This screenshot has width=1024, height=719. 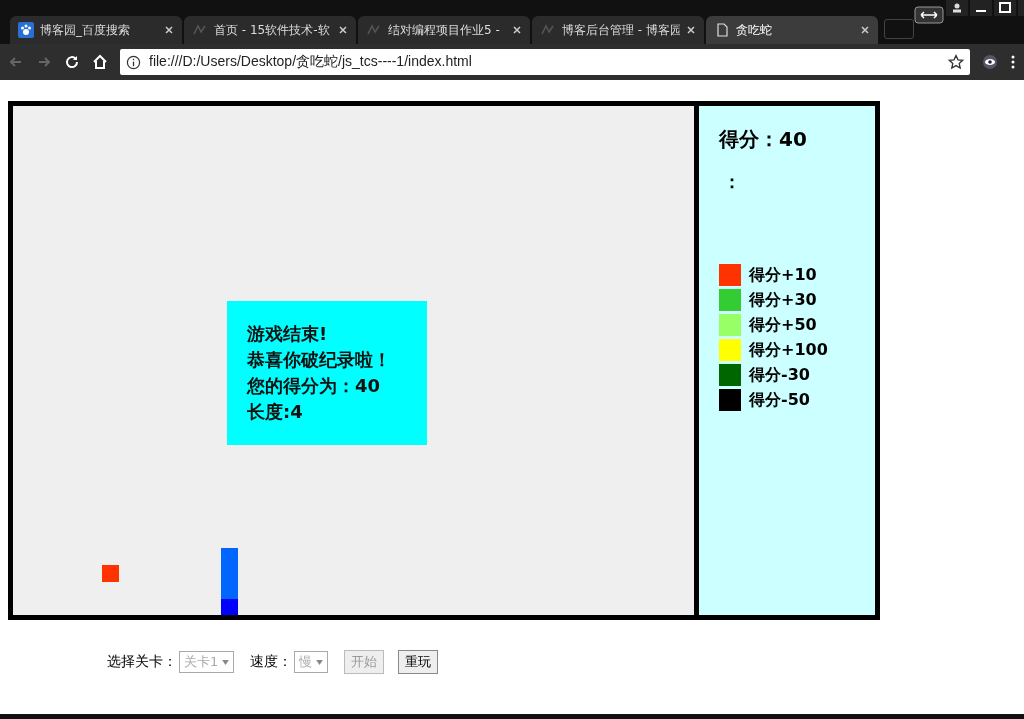 What do you see at coordinates (779, 375) in the screenshot?
I see `legend-label: 得分-30` at bounding box center [779, 375].